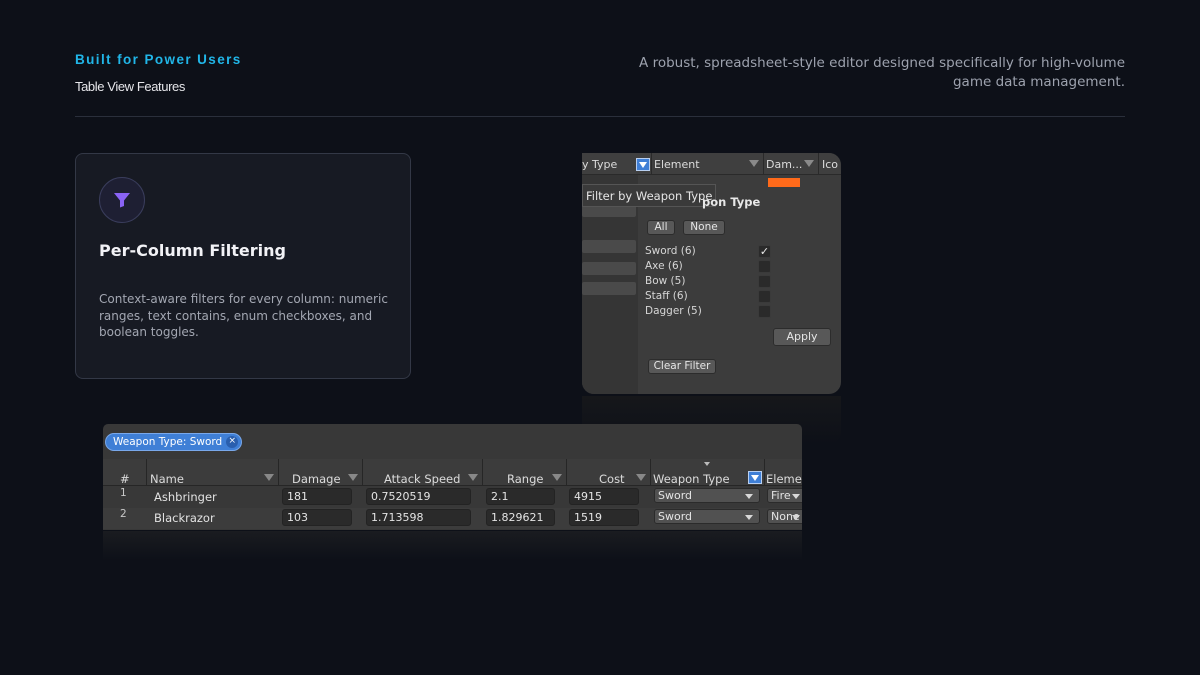  Describe the element at coordinates (123, 514) in the screenshot. I see `row-number: 2` at that location.